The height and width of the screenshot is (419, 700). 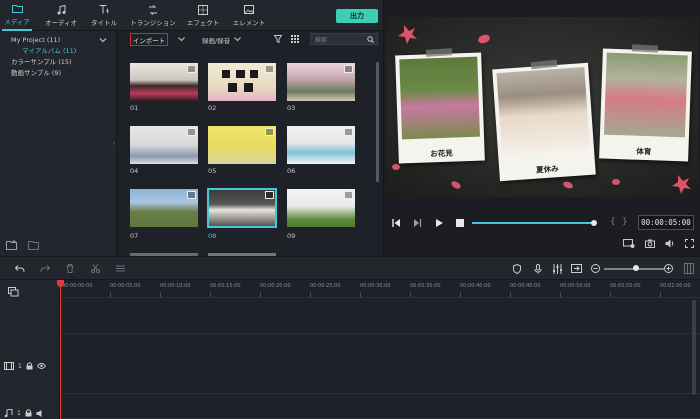 I want to click on import-dropdown-icon, so click(x=181, y=39).